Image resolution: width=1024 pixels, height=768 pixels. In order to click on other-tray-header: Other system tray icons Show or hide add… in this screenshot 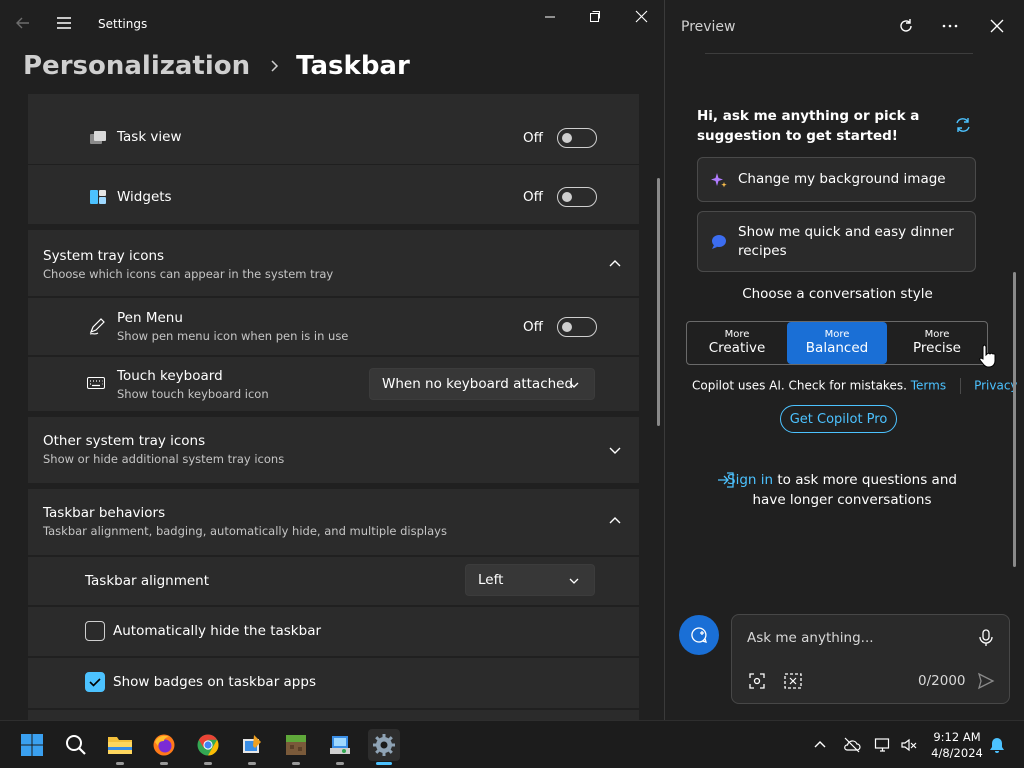, I will do `click(333, 450)`.